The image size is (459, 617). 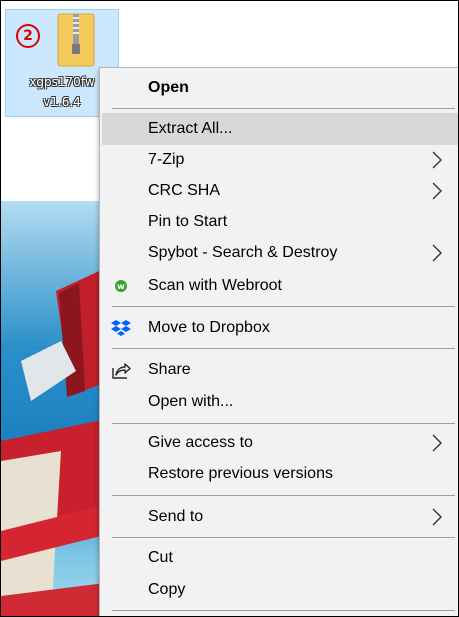 I want to click on menu-item-open: Open, so click(x=280, y=88).